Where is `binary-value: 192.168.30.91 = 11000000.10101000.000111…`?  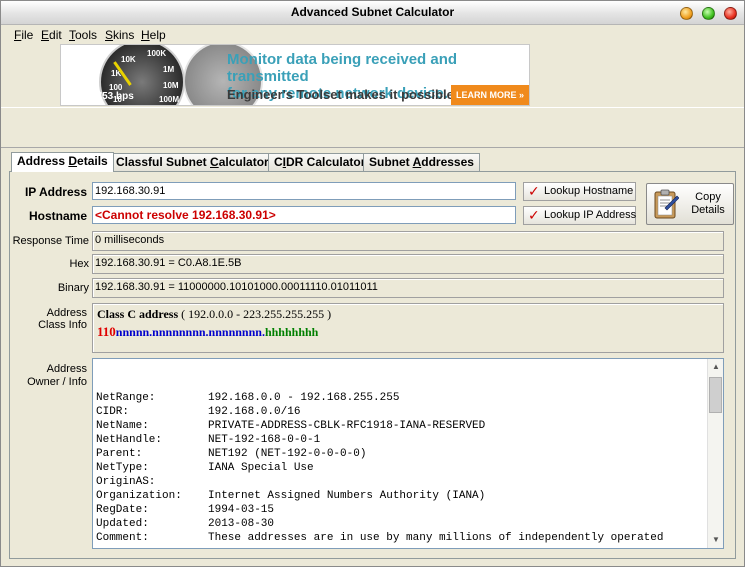 binary-value: 192.168.30.91 = 11000000.10101000.000111… is located at coordinates (408, 288).